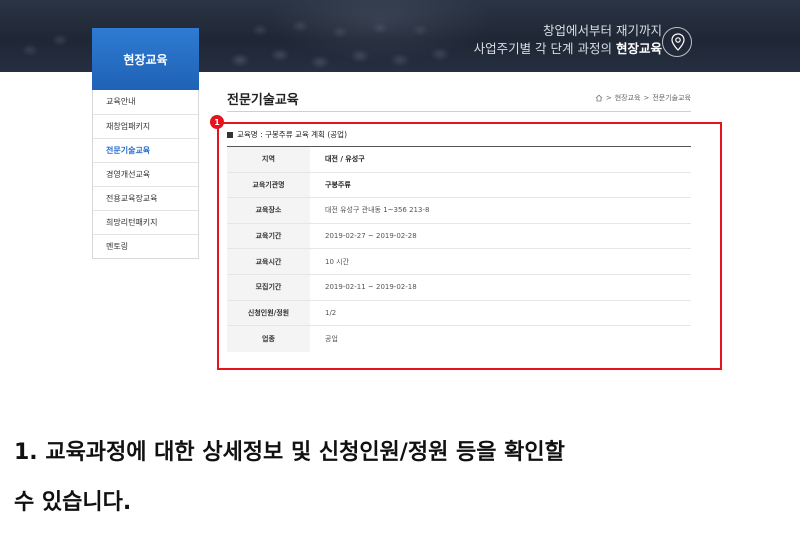 Image resolution: width=800 pixels, height=551 pixels. Describe the element at coordinates (459, 236) in the screenshot. I see `table-row: 교육기간 2019-02-27 ~ 2019-02-28` at that location.